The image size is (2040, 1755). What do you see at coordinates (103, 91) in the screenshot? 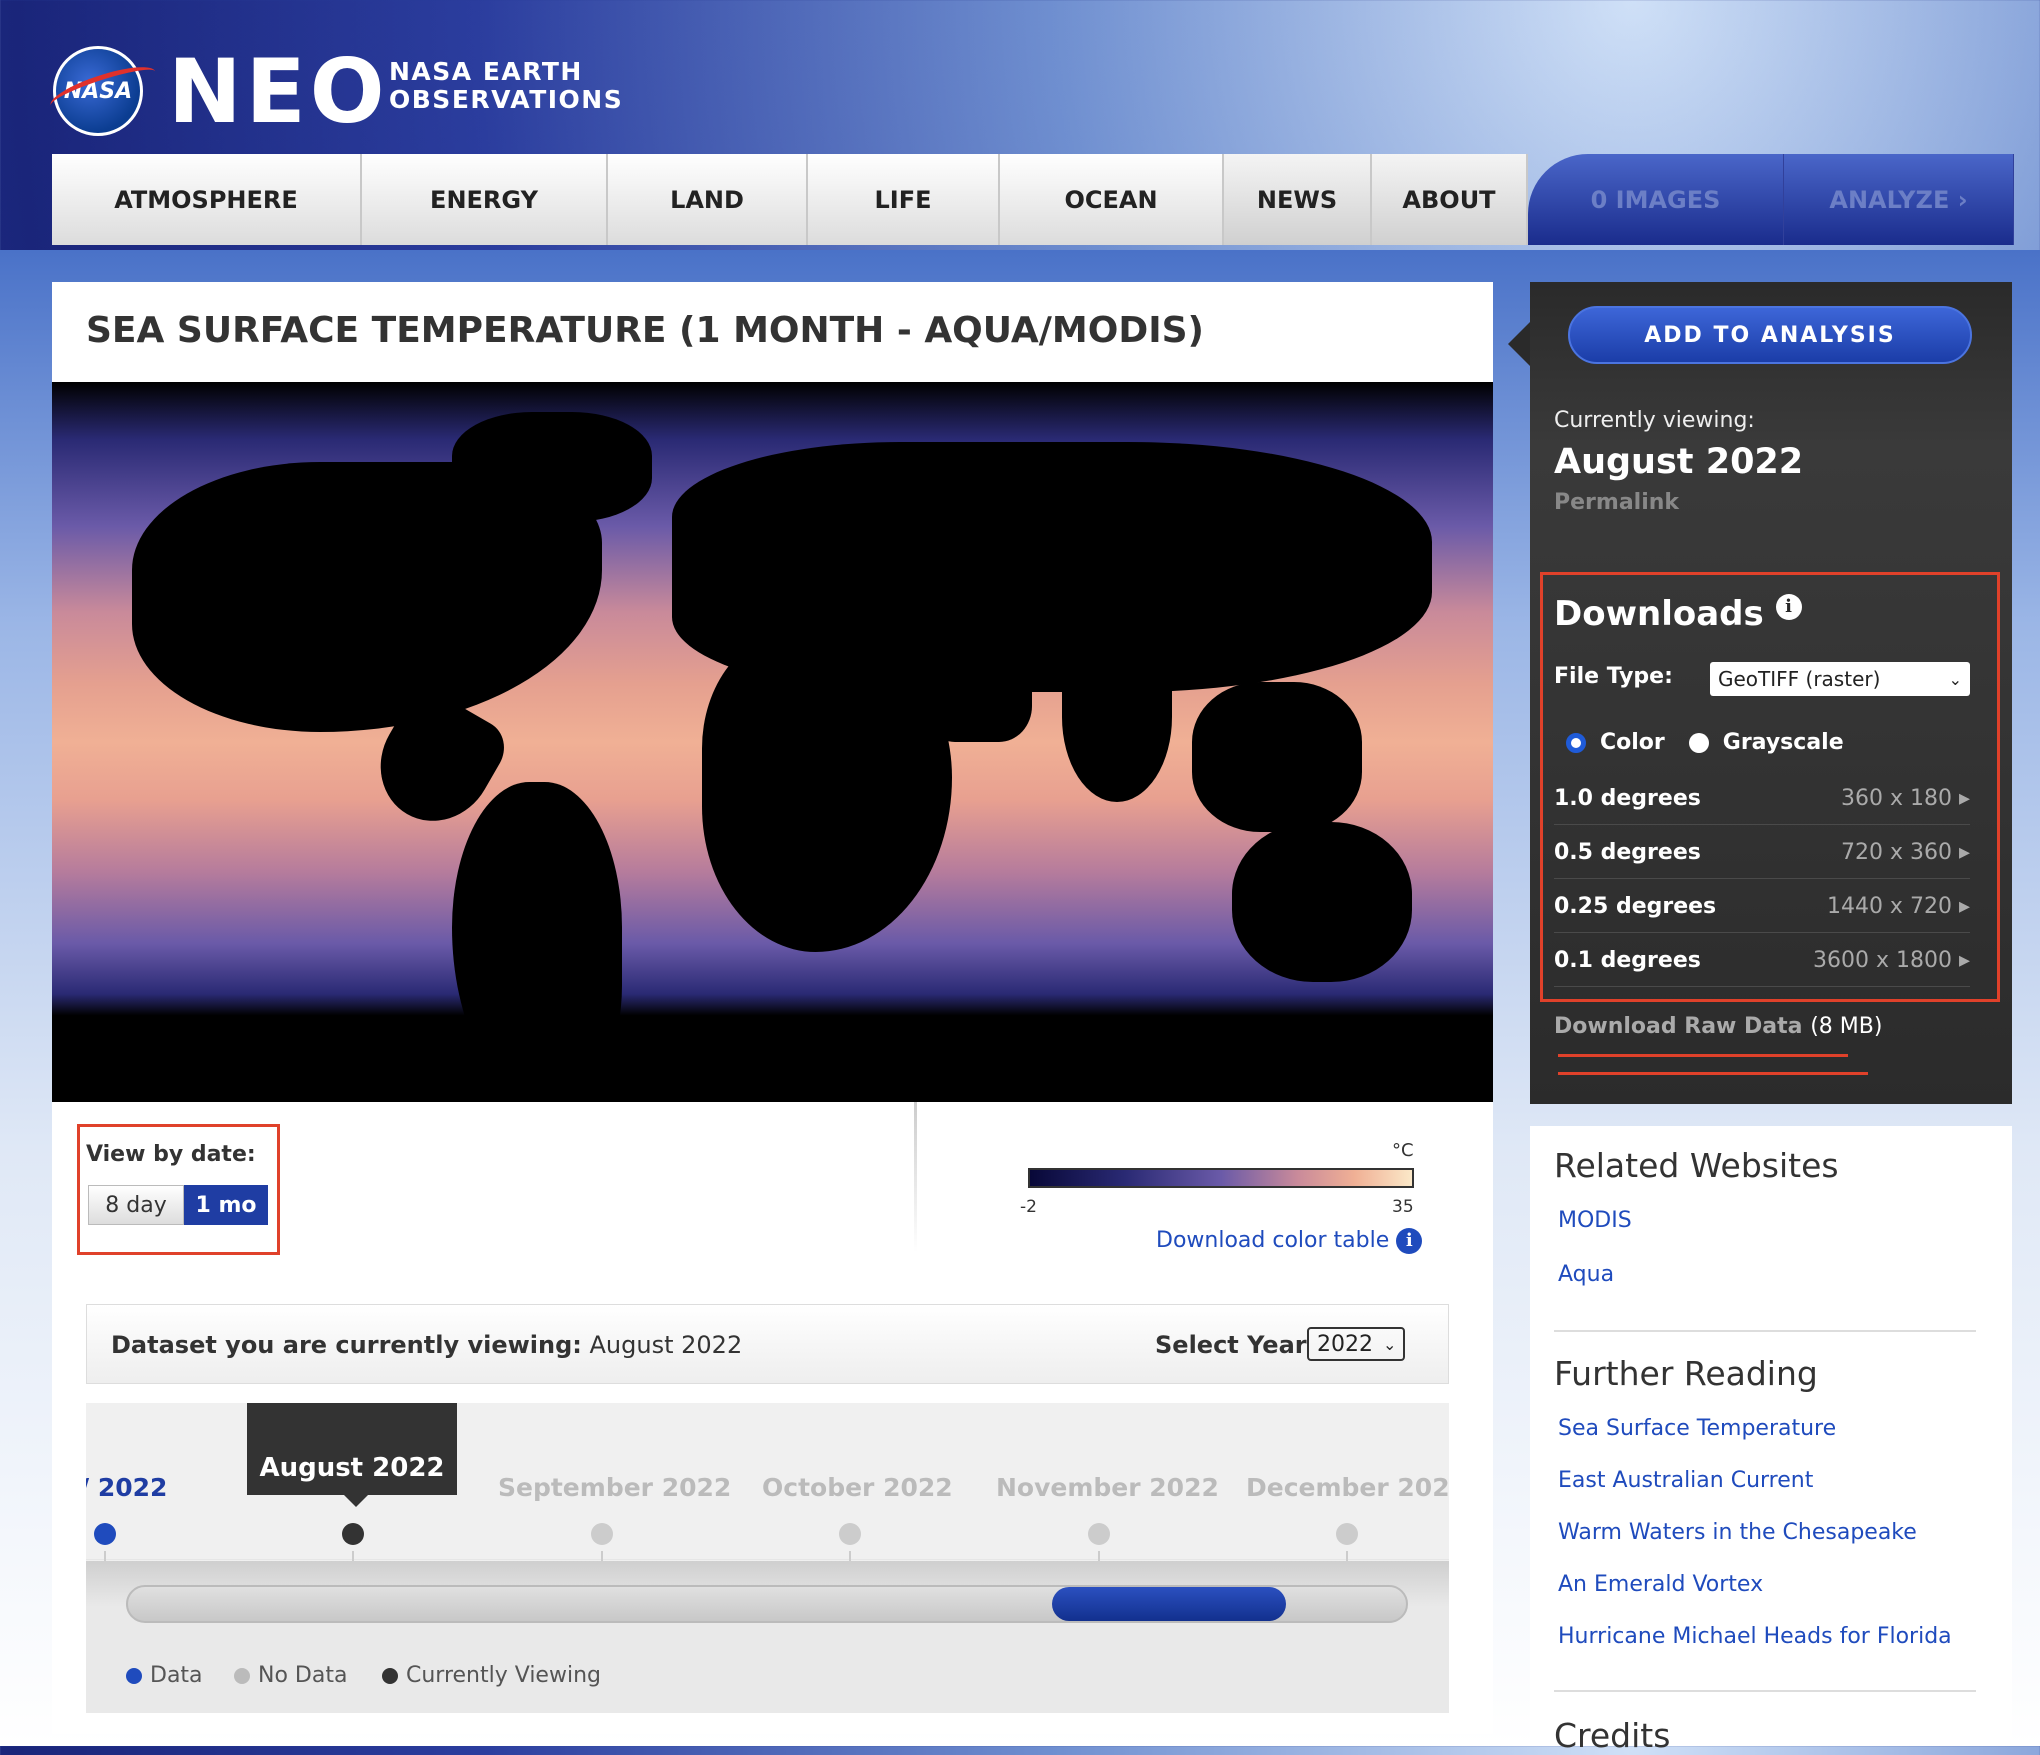
I see `nasa-logo: NASA` at bounding box center [103, 91].